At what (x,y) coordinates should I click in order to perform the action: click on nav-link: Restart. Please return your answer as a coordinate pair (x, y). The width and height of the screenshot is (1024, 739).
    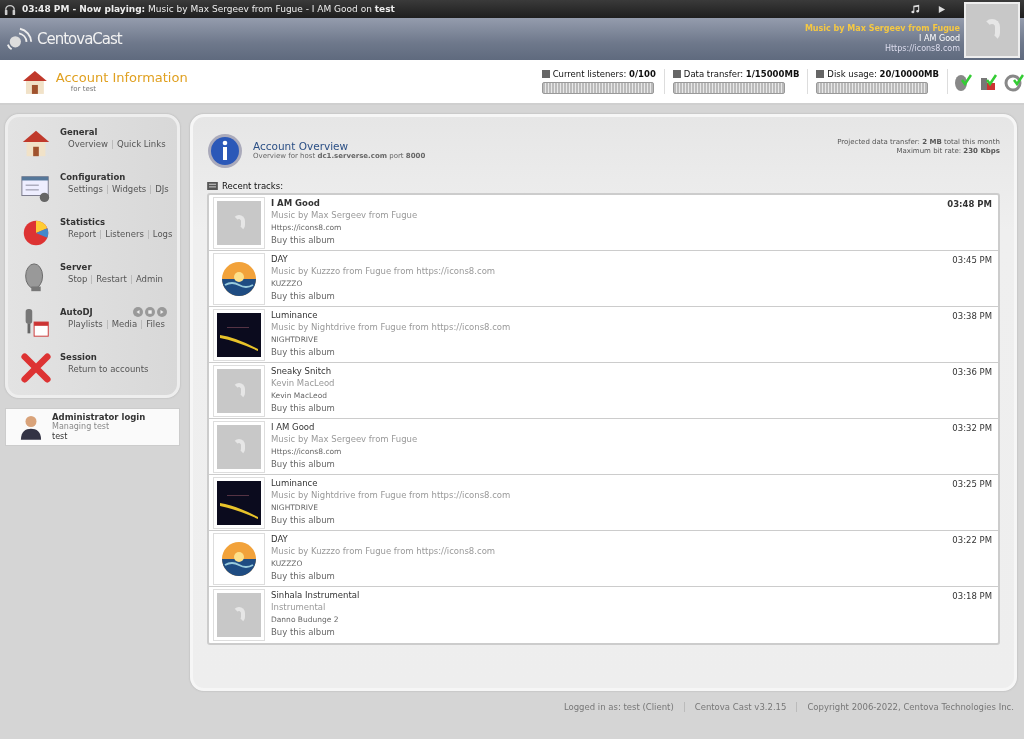
    Looking at the image, I should click on (111, 279).